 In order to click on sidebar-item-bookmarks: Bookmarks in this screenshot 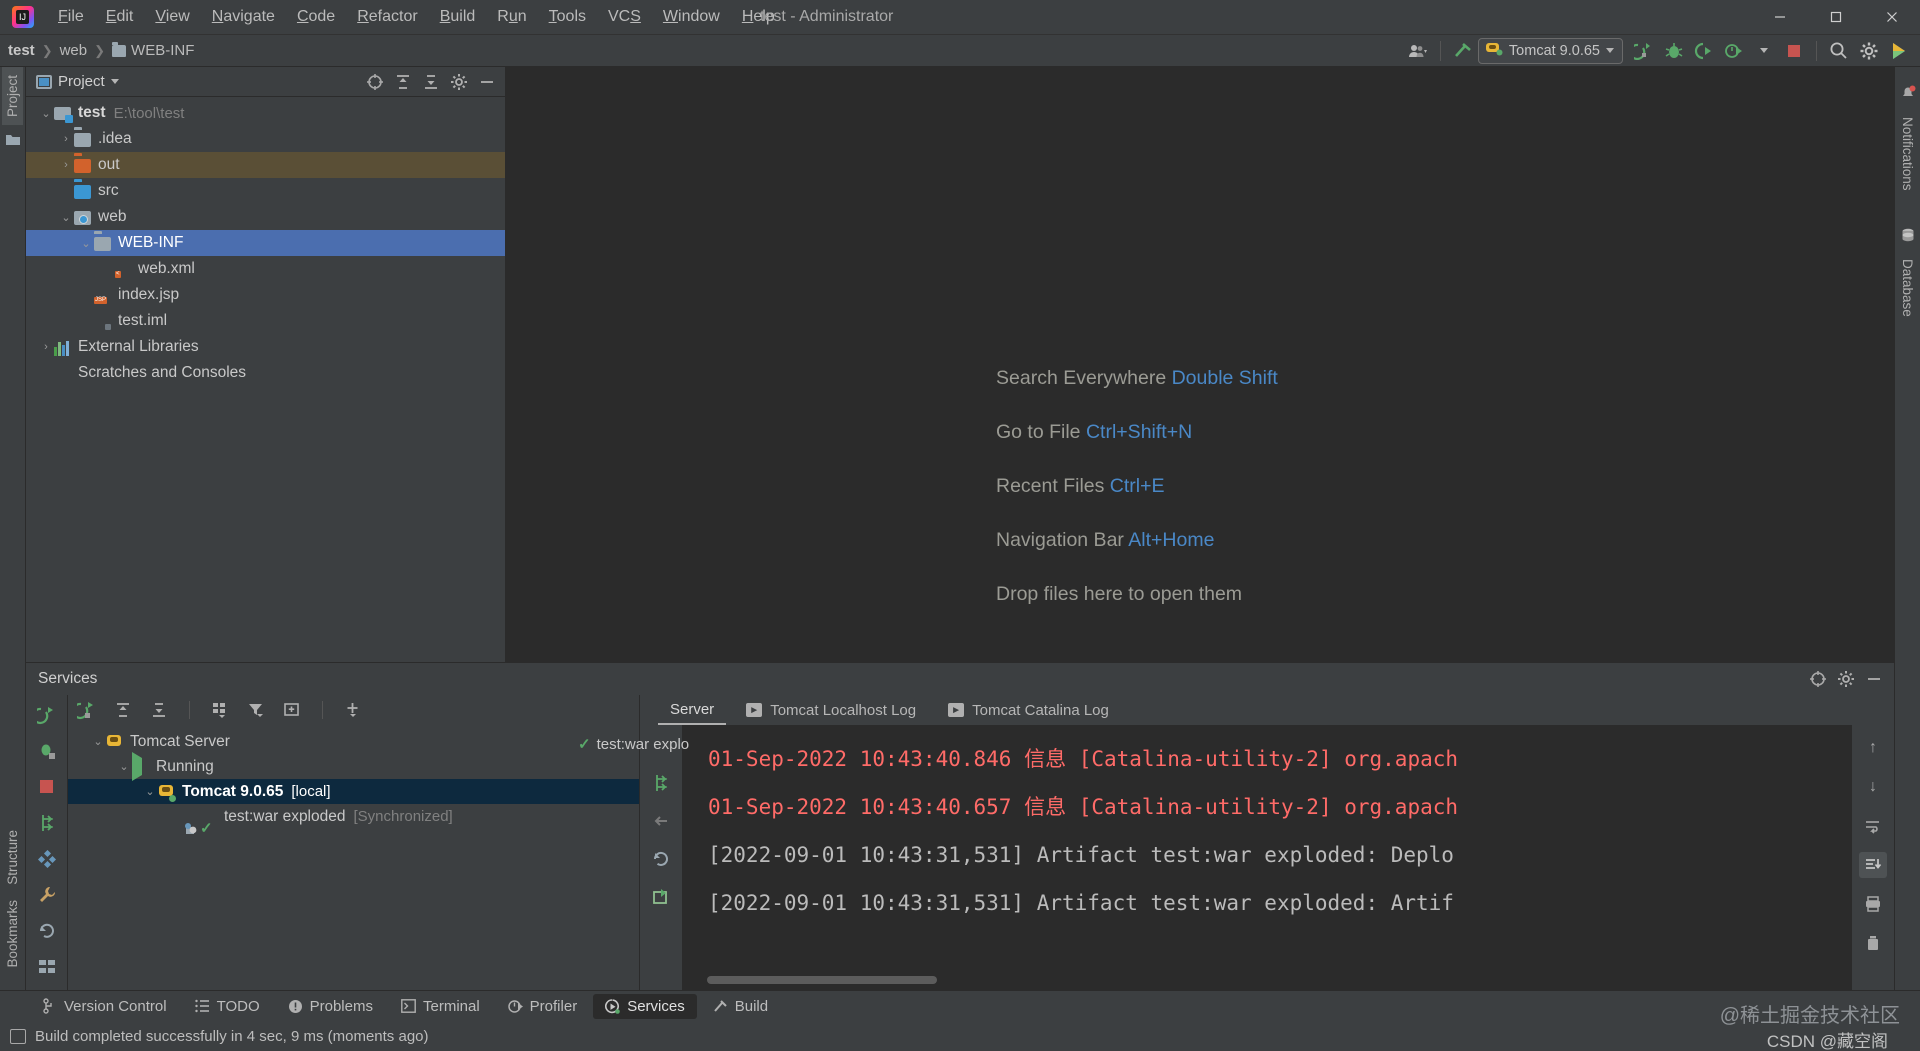, I will do `click(12, 934)`.